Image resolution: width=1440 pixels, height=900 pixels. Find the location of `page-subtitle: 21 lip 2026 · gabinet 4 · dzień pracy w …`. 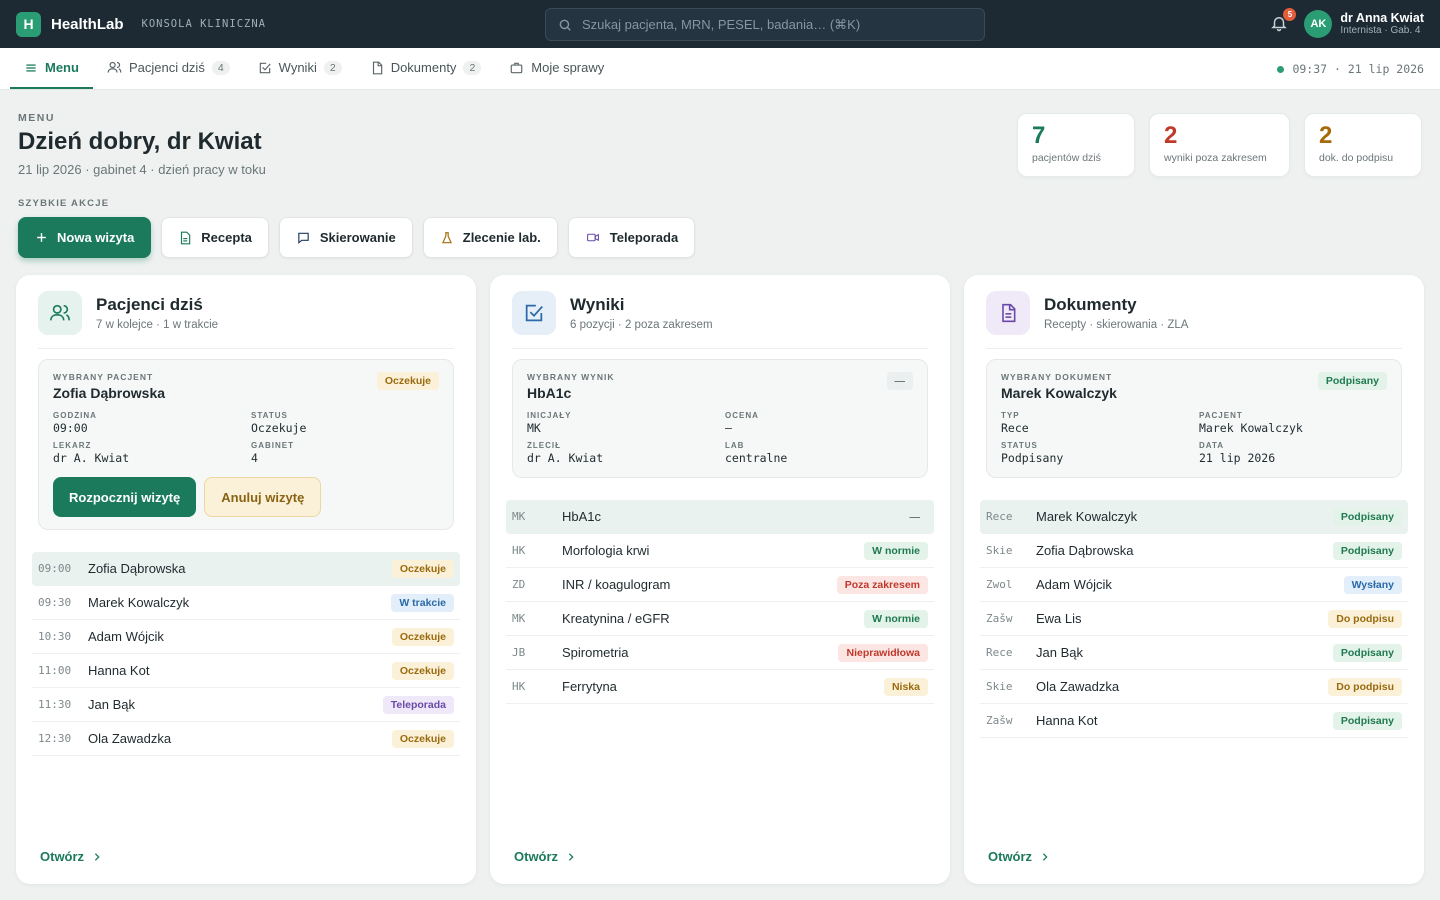

page-subtitle: 21 lip 2026 · gabinet 4 · dzień pracy w … is located at coordinates (142, 169).